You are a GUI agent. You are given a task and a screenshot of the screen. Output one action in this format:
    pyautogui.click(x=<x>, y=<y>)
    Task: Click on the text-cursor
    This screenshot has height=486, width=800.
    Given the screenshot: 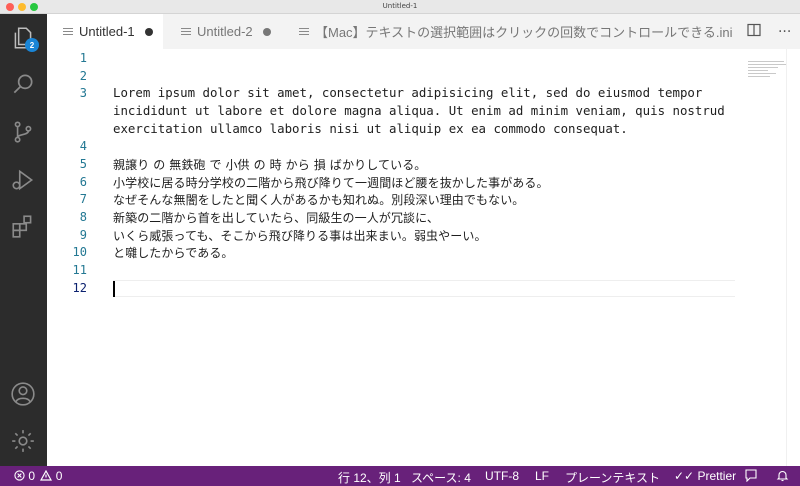 What is the action you would take?
    pyautogui.click(x=114, y=289)
    